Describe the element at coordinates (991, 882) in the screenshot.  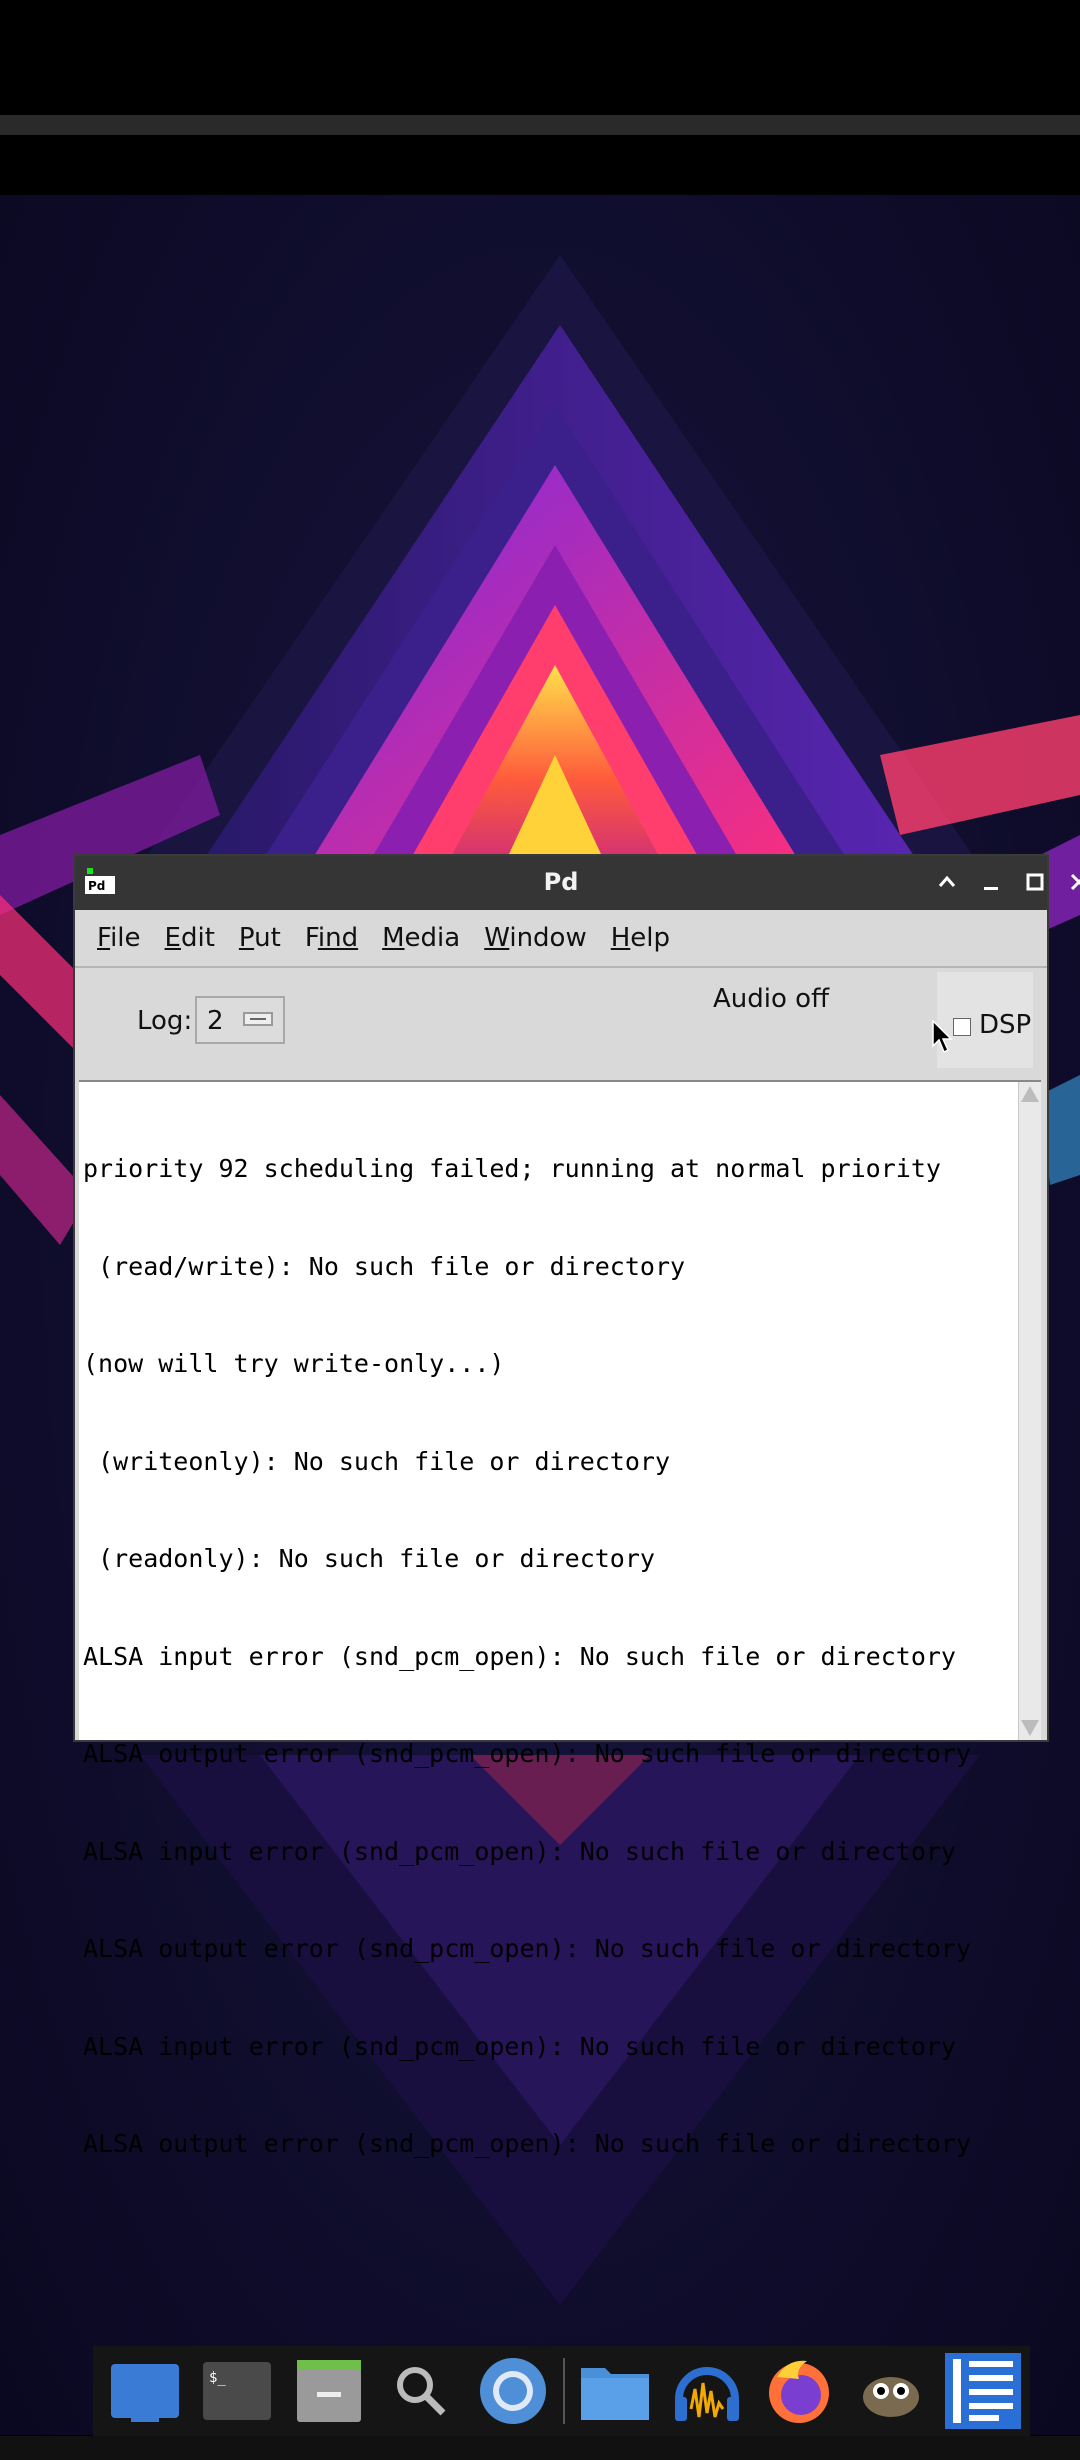
I see `minimize-button` at that location.